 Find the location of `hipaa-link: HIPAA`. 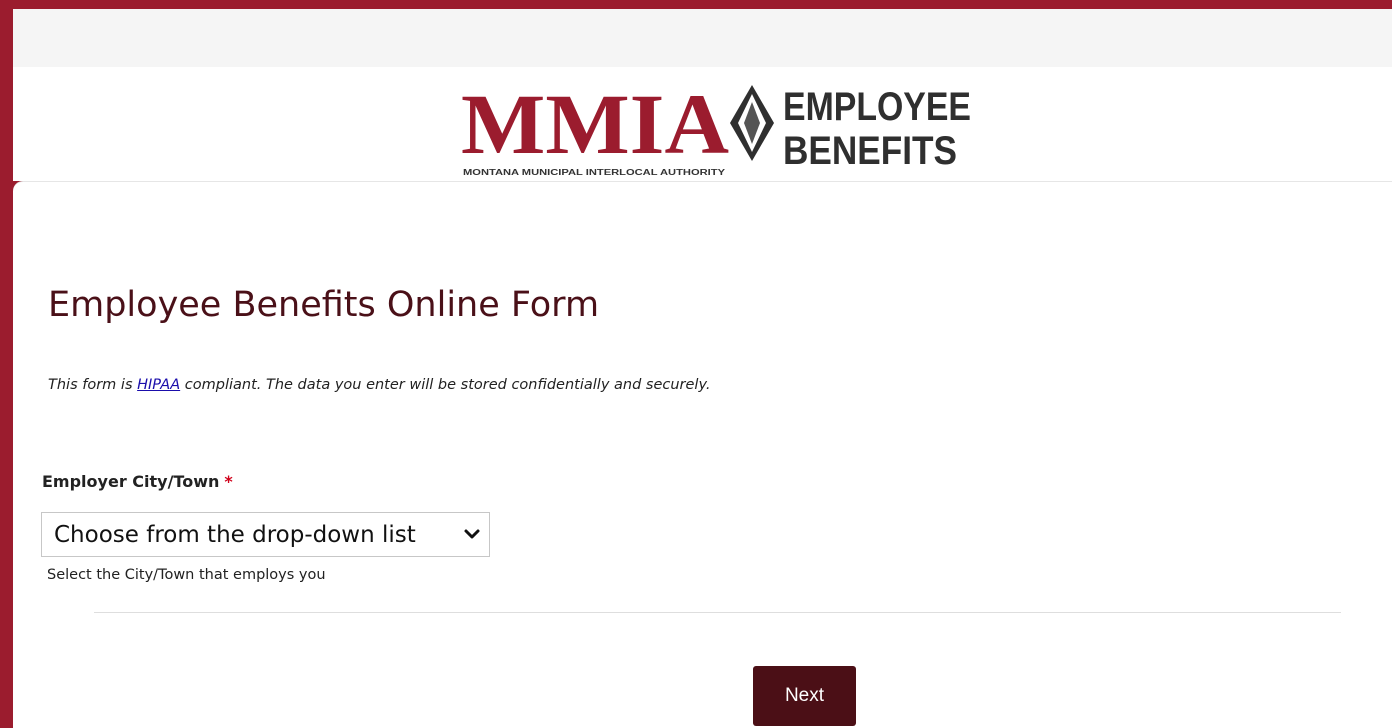

hipaa-link: HIPAA is located at coordinates (158, 385).